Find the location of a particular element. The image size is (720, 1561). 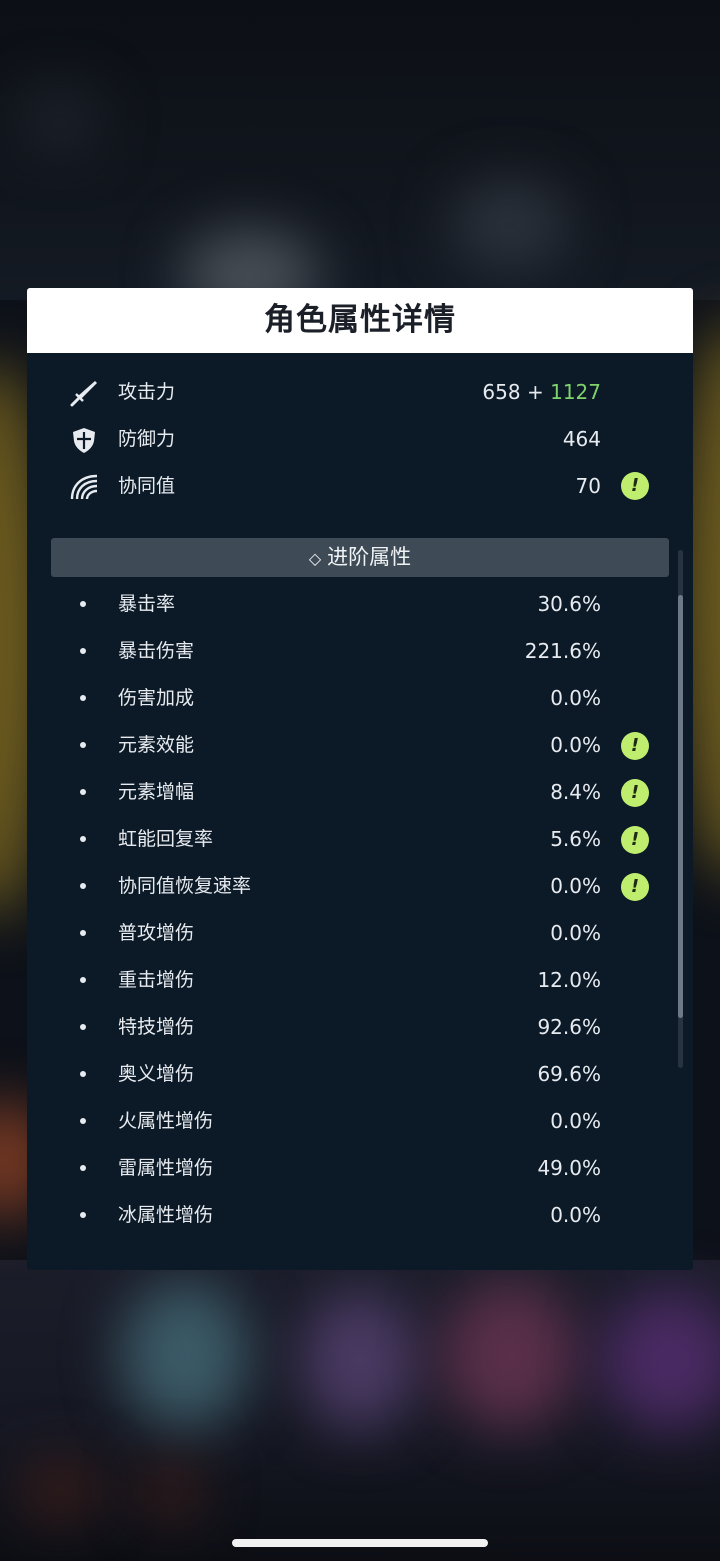

rainbow-icon is located at coordinates (84, 487).